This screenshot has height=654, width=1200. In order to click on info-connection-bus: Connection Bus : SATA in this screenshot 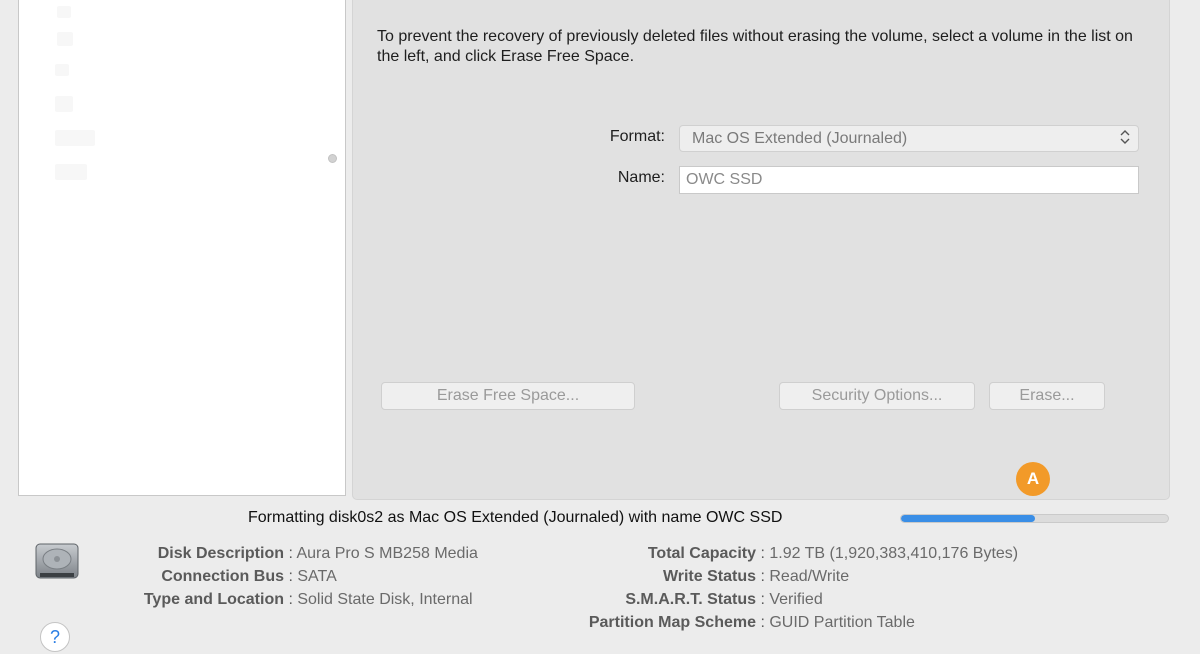, I will do `click(208, 577)`.